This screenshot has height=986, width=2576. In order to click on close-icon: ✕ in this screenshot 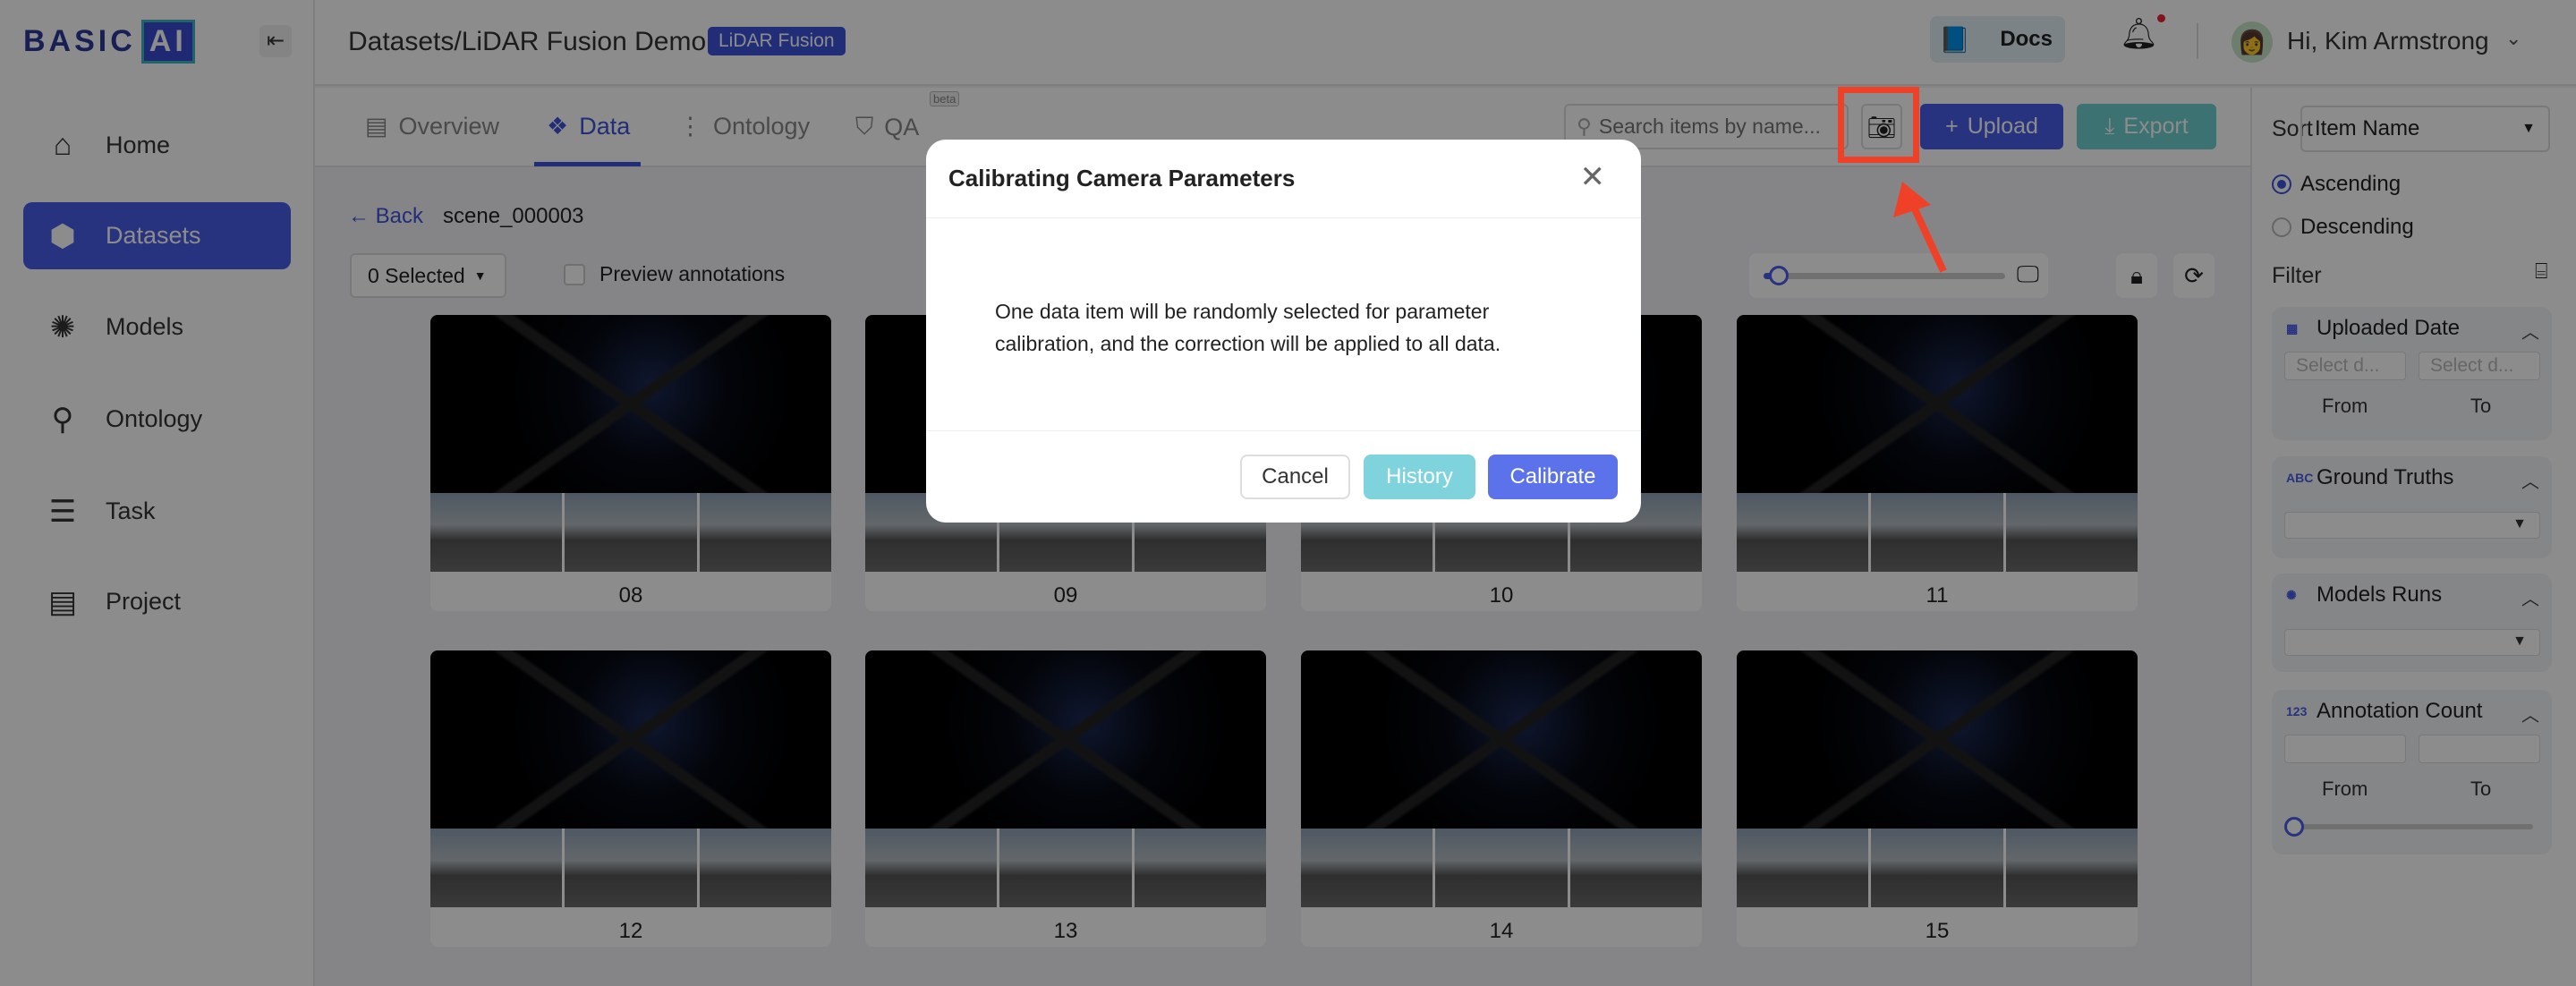, I will do `click(1593, 177)`.